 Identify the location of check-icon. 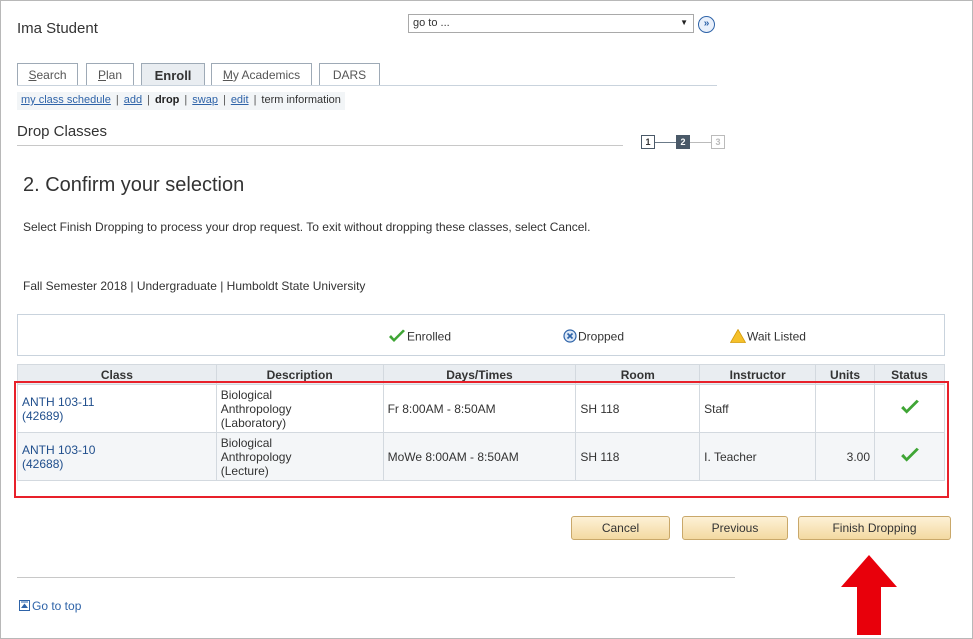
(397, 337).